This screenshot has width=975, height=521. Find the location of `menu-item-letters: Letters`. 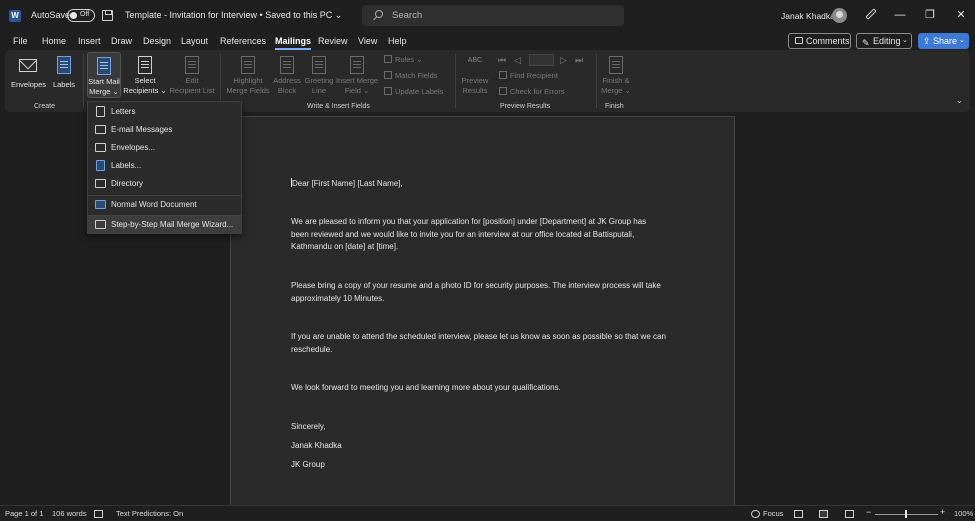

menu-item-letters: Letters is located at coordinates (164, 112).